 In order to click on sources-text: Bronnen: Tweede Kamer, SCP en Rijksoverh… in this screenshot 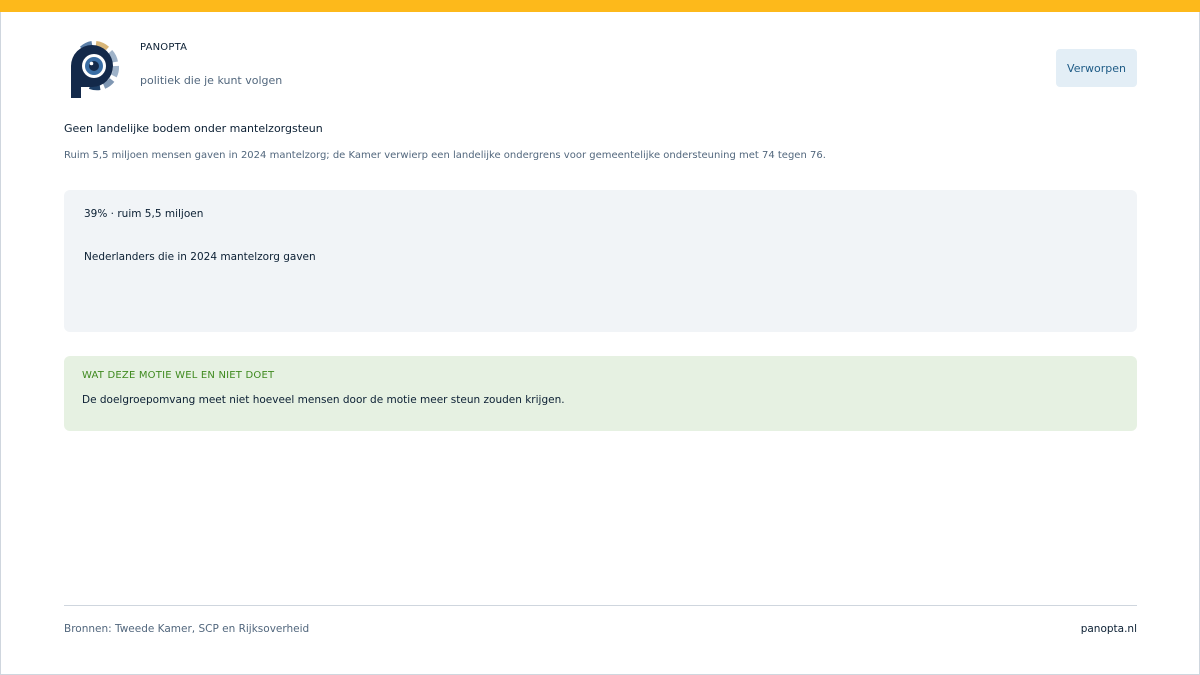, I will do `click(187, 629)`.